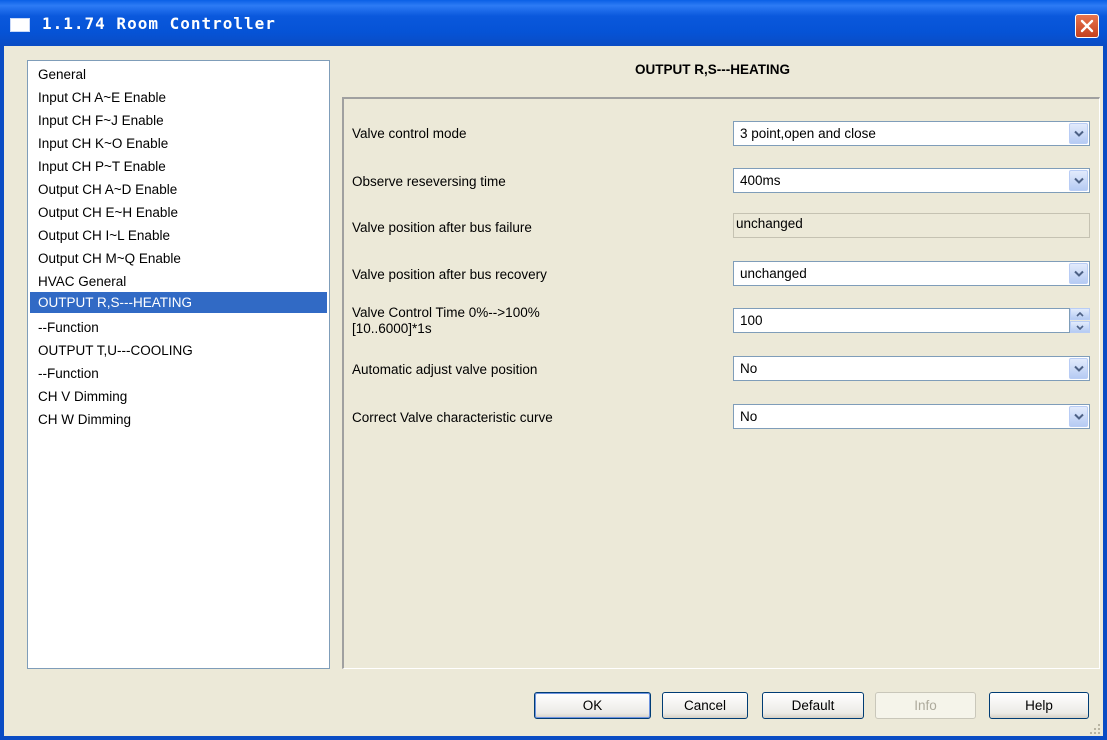  What do you see at coordinates (449, 274) in the screenshot?
I see `bus-recovery-label: Valve position after bus recovery` at bounding box center [449, 274].